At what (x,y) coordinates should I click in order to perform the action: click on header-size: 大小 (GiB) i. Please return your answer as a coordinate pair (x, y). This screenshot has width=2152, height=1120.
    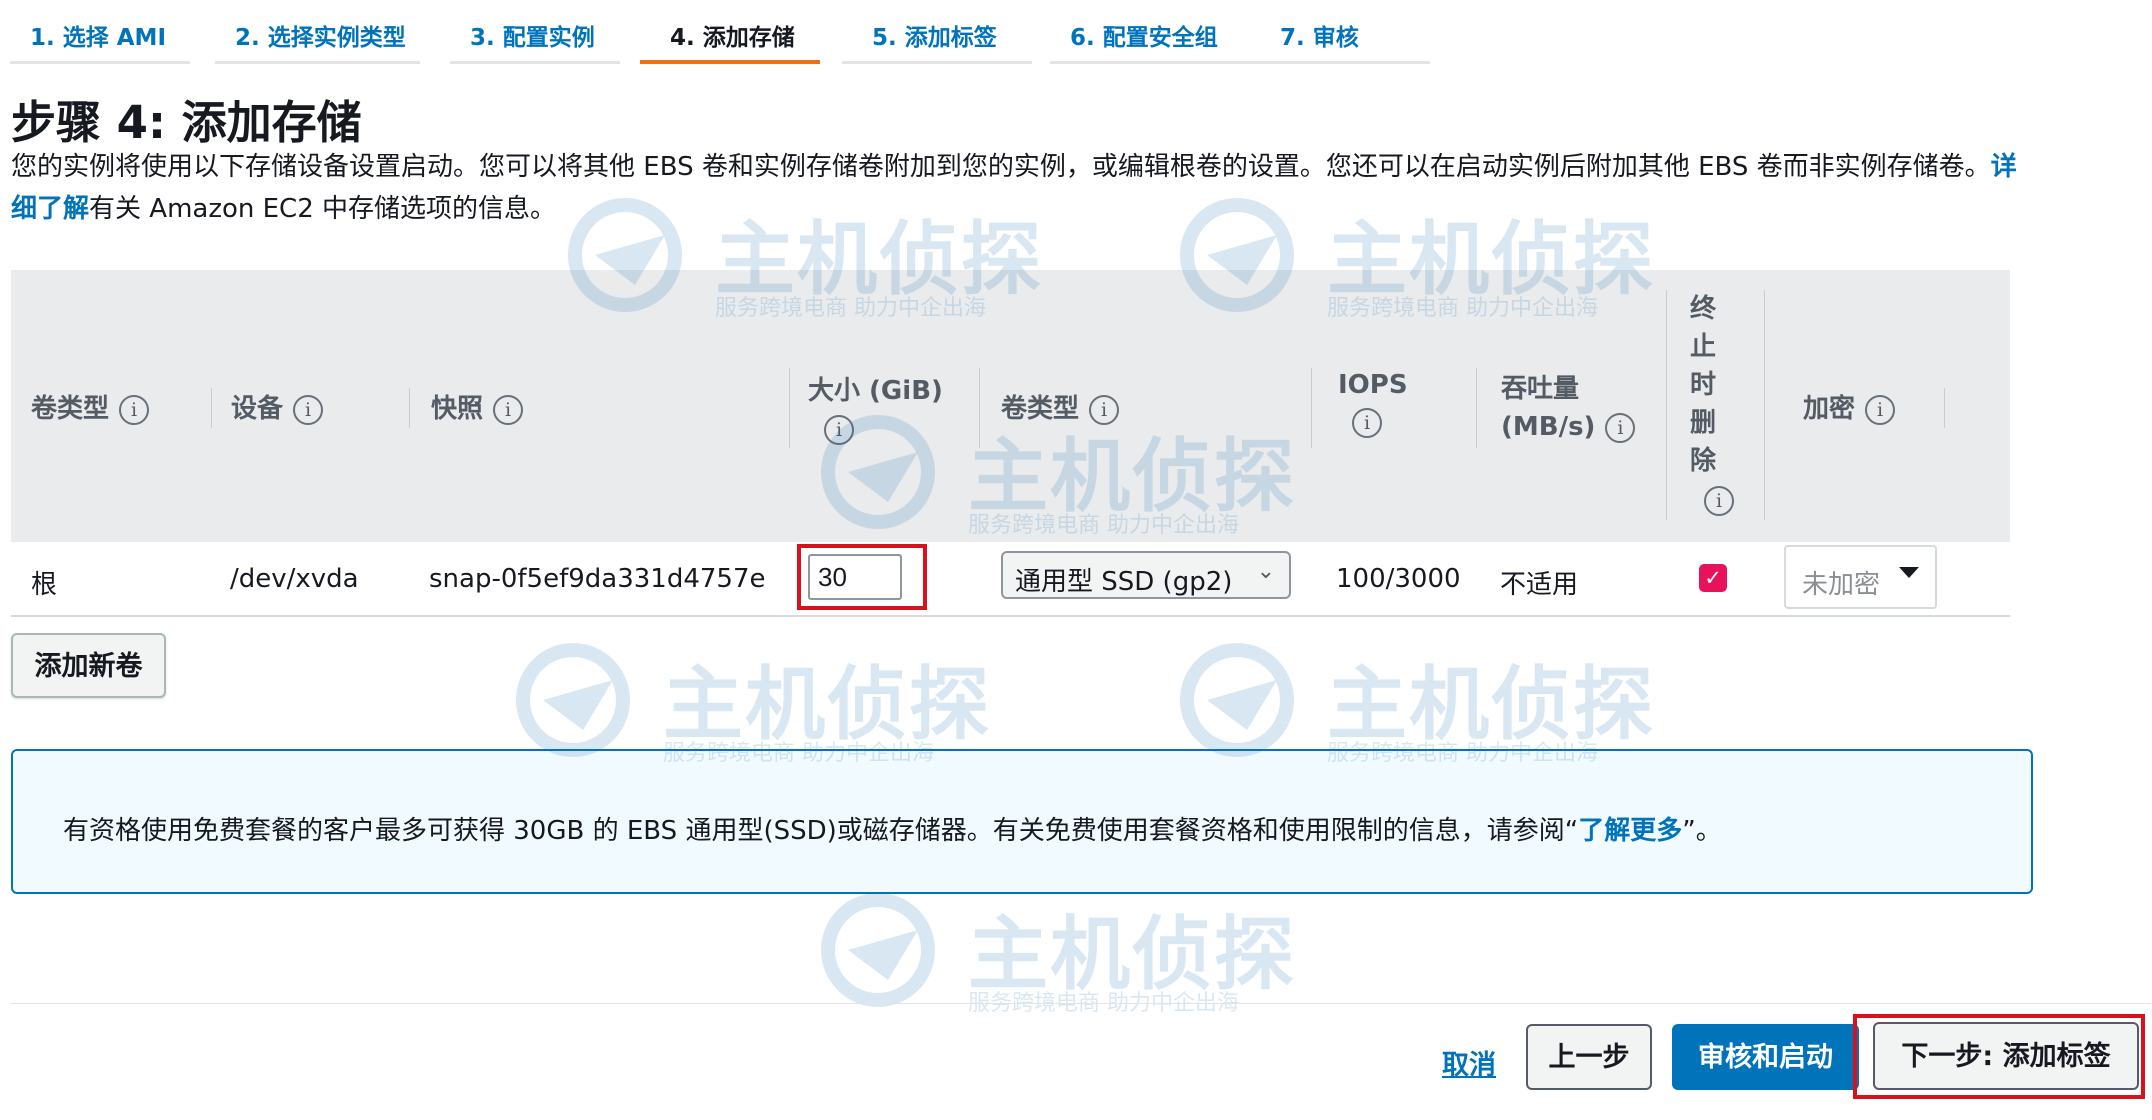
    Looking at the image, I should click on (875, 407).